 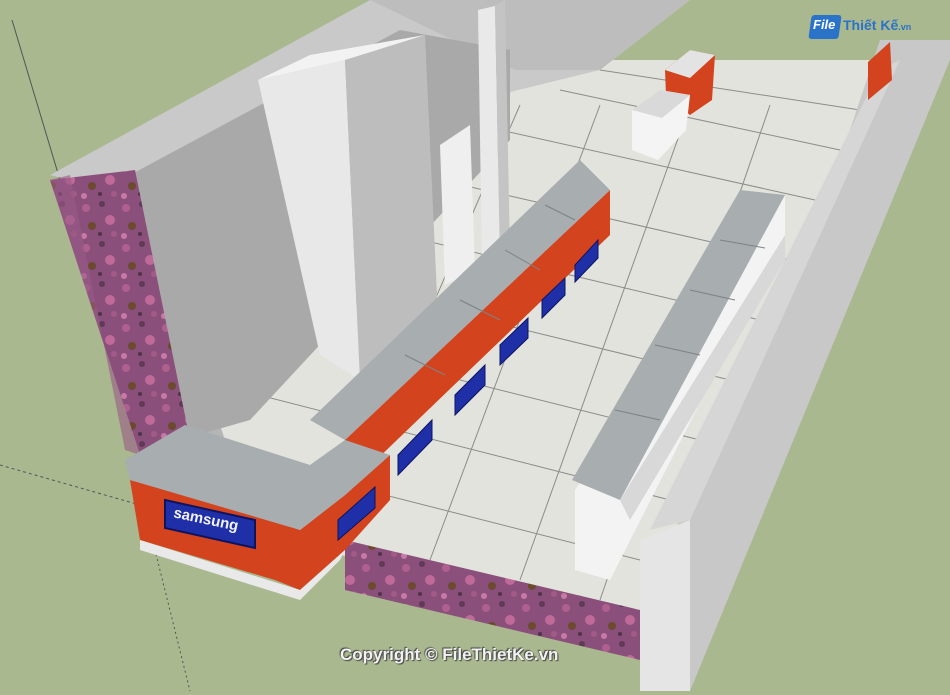 I want to click on logo-rest-text: Thiết Kế.vn, so click(x=877, y=25).